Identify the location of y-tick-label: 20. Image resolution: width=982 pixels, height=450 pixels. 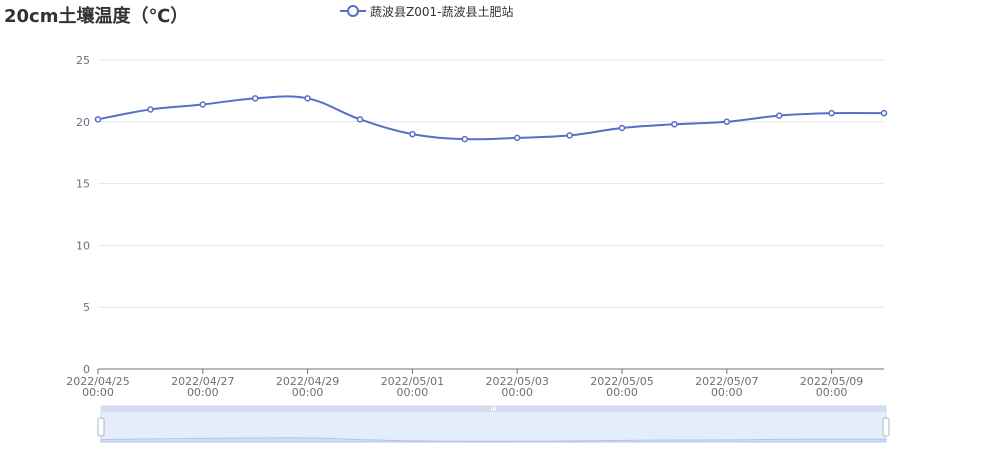
(83, 122).